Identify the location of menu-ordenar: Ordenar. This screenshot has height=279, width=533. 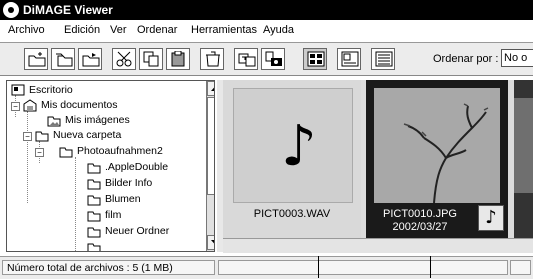
(157, 30).